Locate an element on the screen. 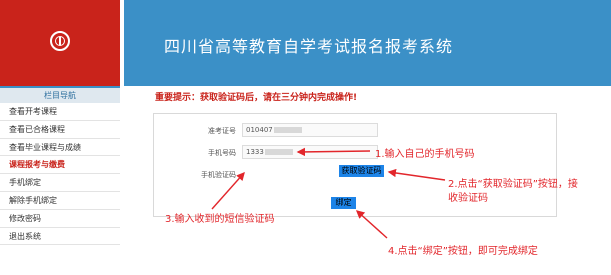  sidebar-item-register-pay: 课程报考与缴费 is located at coordinates (60, 165).